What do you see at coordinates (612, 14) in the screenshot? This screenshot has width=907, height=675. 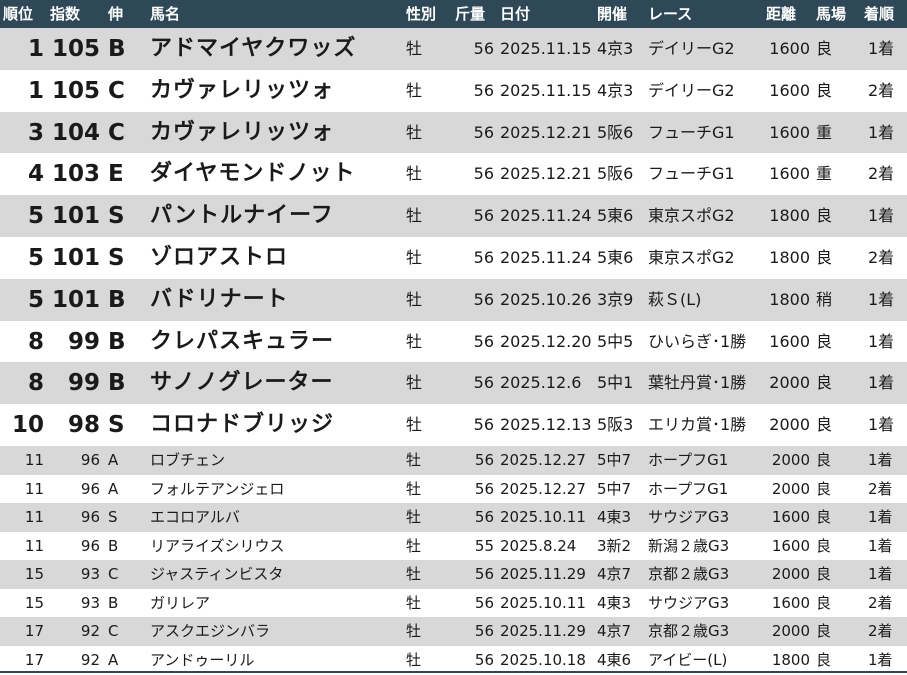 I see `header-venue: 開催` at bounding box center [612, 14].